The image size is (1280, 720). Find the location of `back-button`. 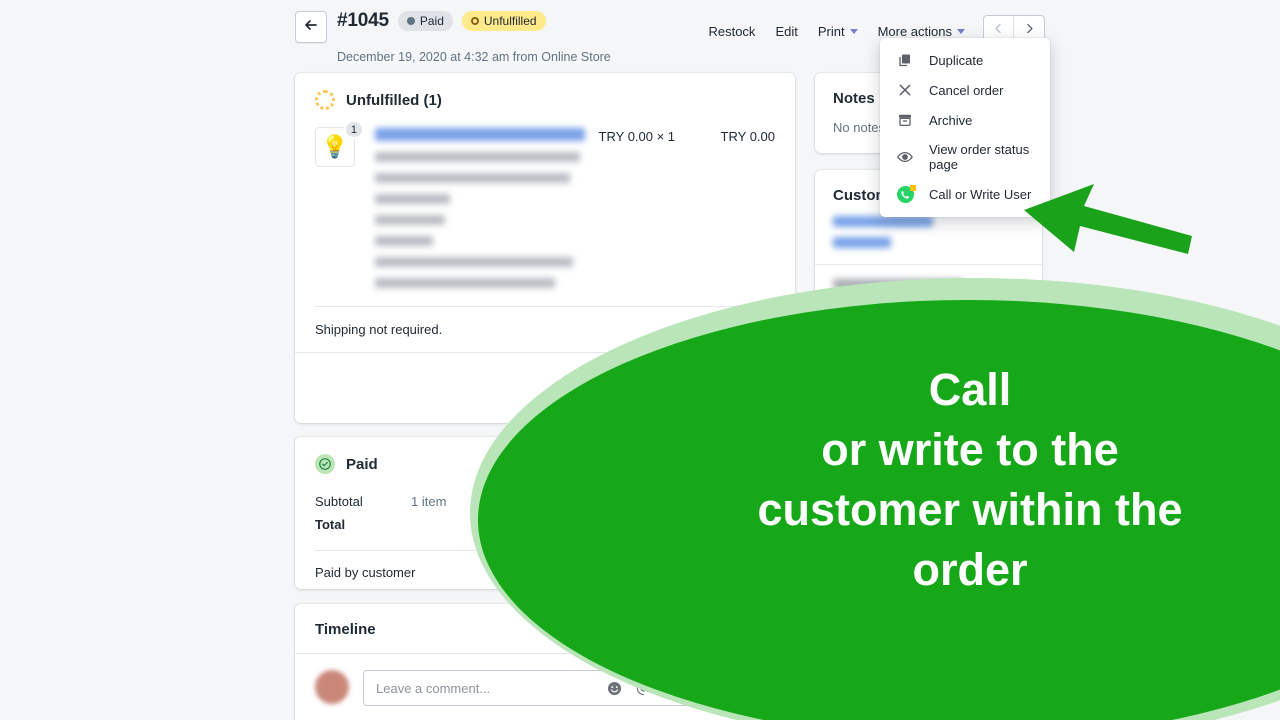

back-button is located at coordinates (311, 27).